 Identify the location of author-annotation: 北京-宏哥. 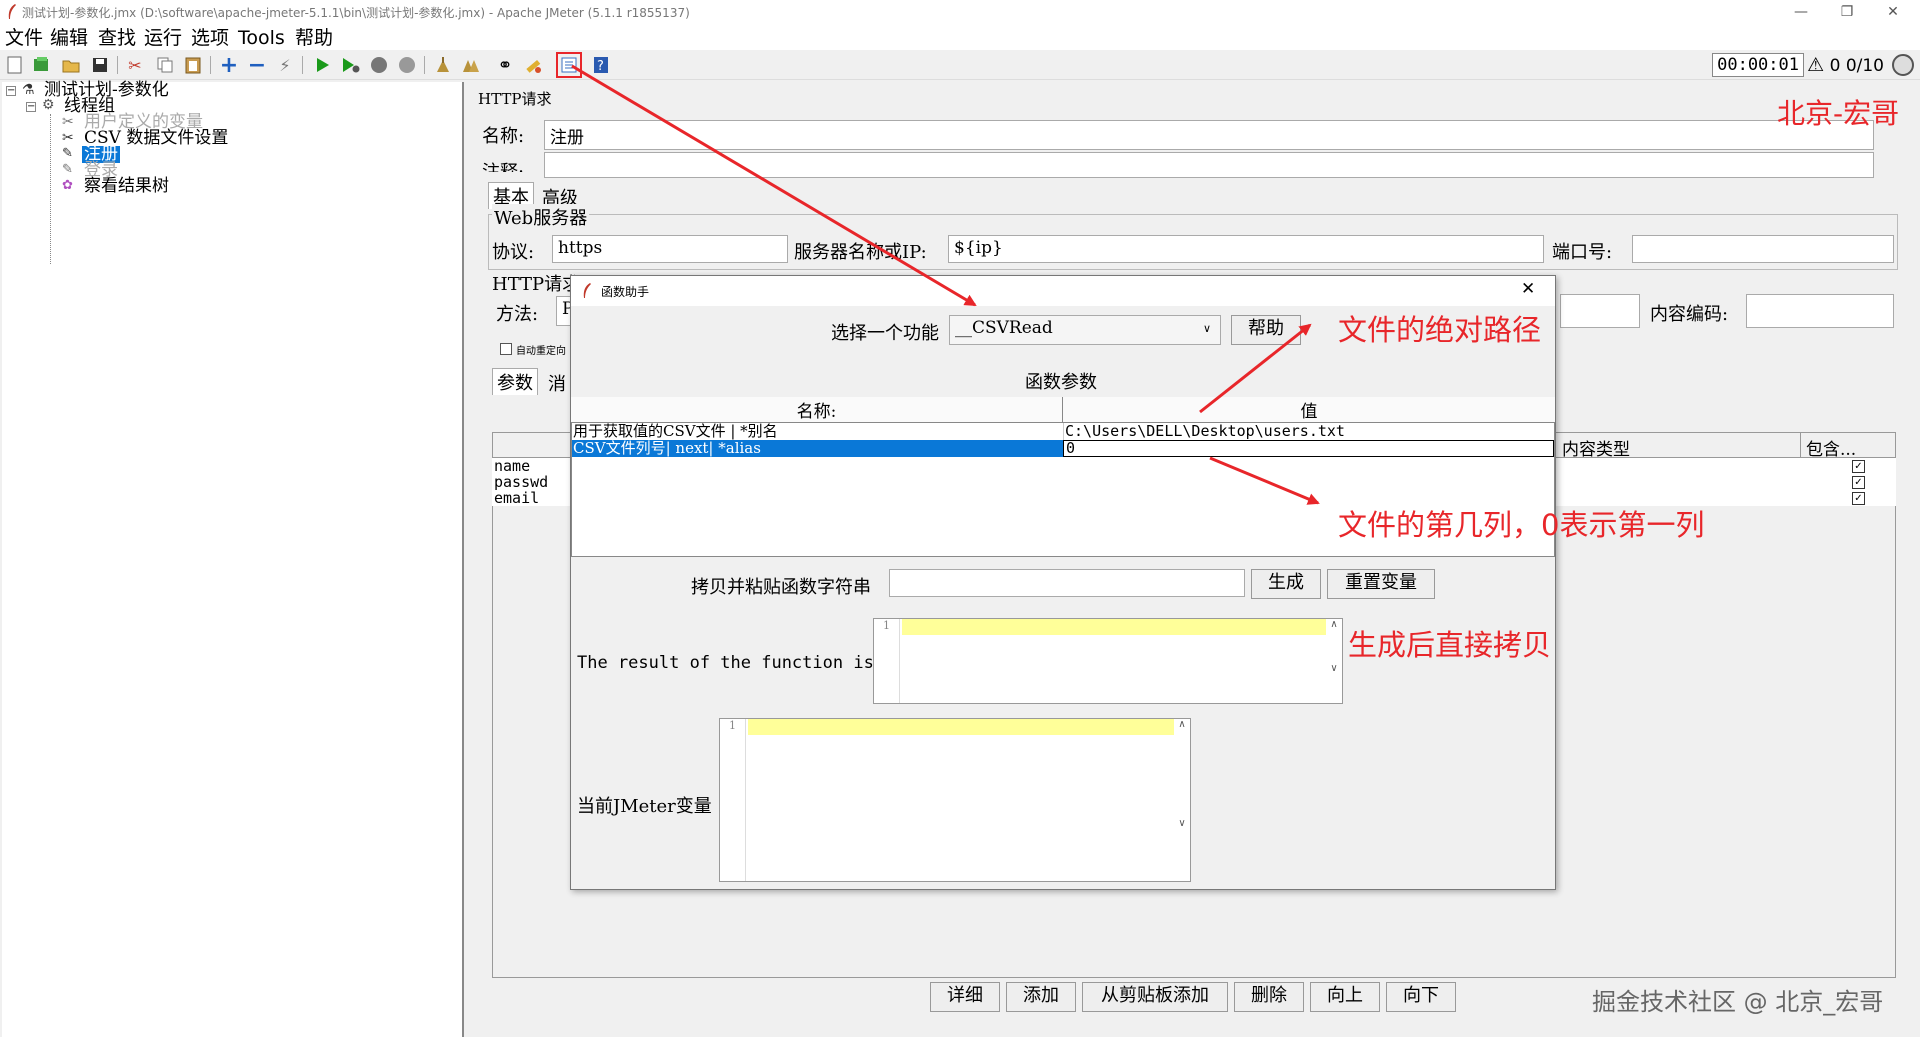
(1838, 113).